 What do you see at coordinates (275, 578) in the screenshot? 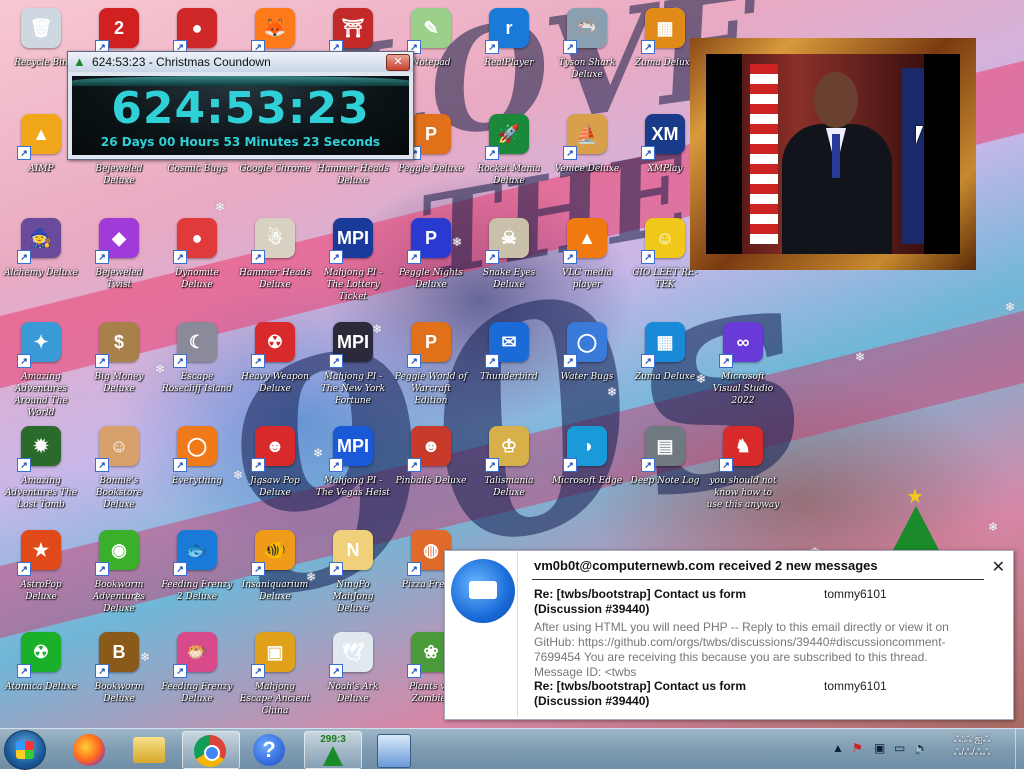
I see `desktop-icon: 🐠 ↗ Insaniquarium Deluxe` at bounding box center [275, 578].